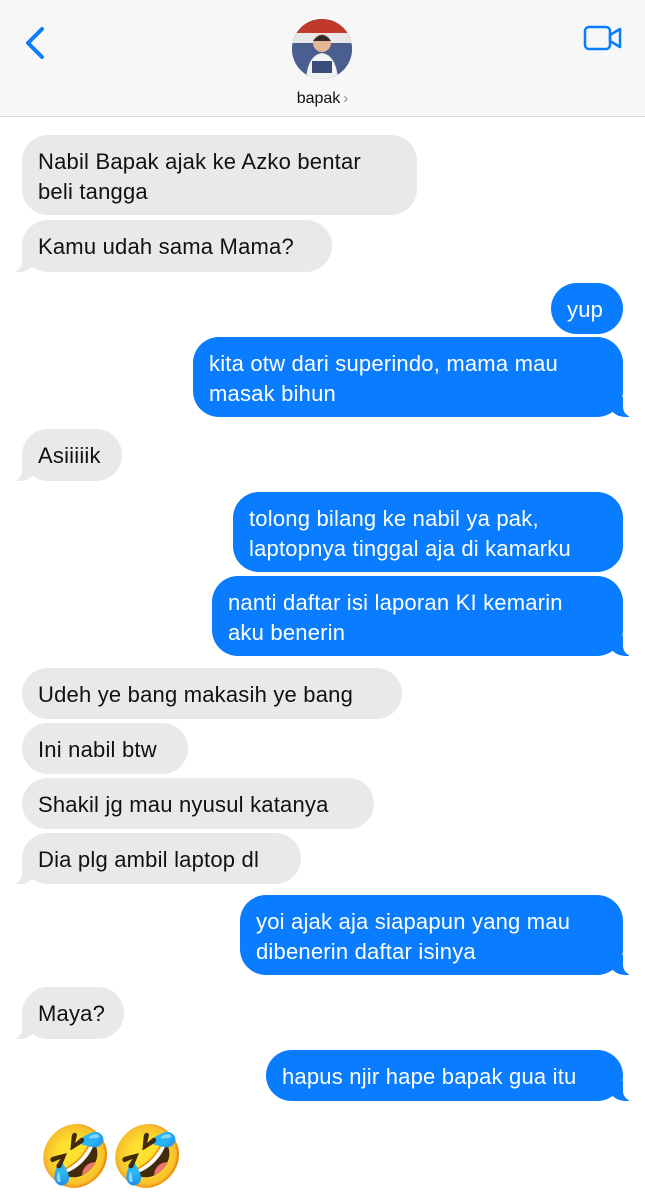 The width and height of the screenshot is (645, 1200). I want to click on chevron-left-icon, so click(35, 43).